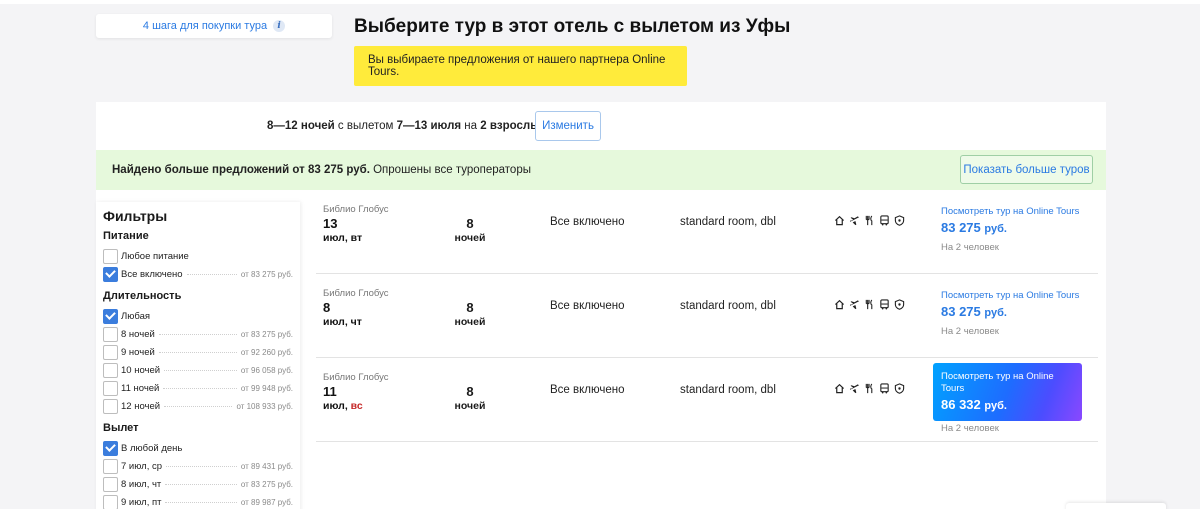  Describe the element at coordinates (470, 322) in the screenshot. I see `nights-label: ночей` at that location.